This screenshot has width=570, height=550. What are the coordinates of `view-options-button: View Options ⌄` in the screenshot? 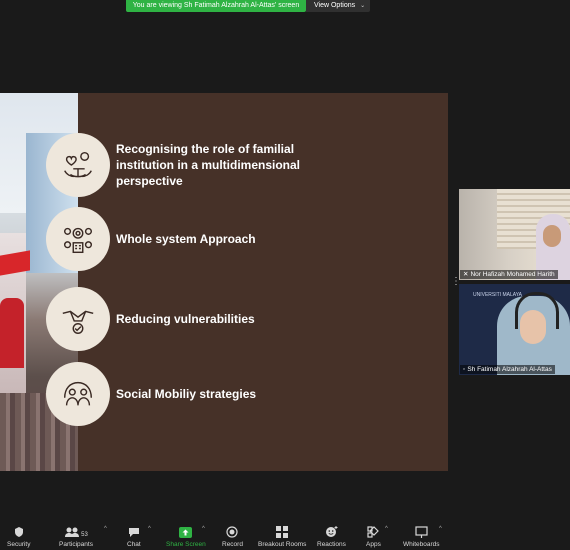 It's located at (338, 6).